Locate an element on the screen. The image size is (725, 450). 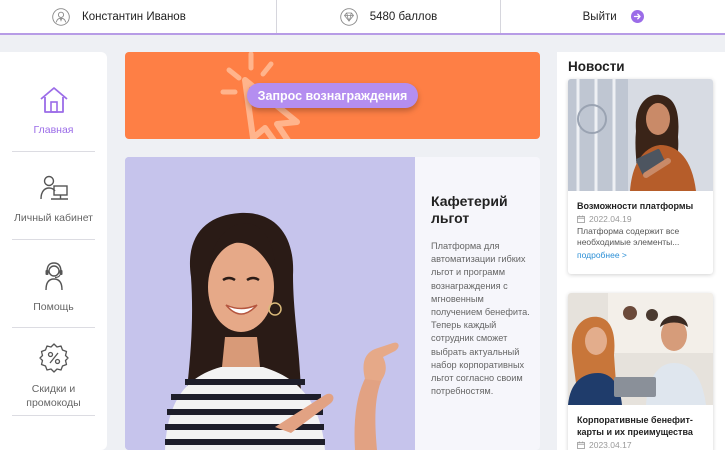
sidebar-item-label: Главная is located at coordinates (53, 130).